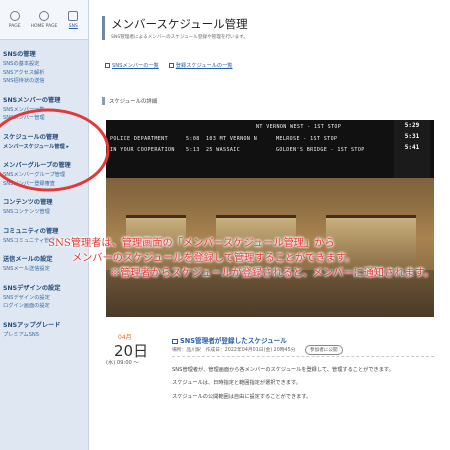 The width and height of the screenshot is (450, 450). Describe the element at coordinates (44, 207) in the screenshot. I see `sidebar-section-contents: コンテンツの管理 SNSコンテンツ管理` at that location.